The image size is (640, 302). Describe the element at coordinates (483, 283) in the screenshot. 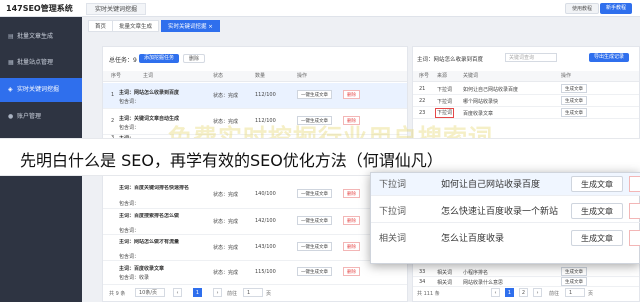

I see `row-keyword: 网站收录什么意思` at that location.